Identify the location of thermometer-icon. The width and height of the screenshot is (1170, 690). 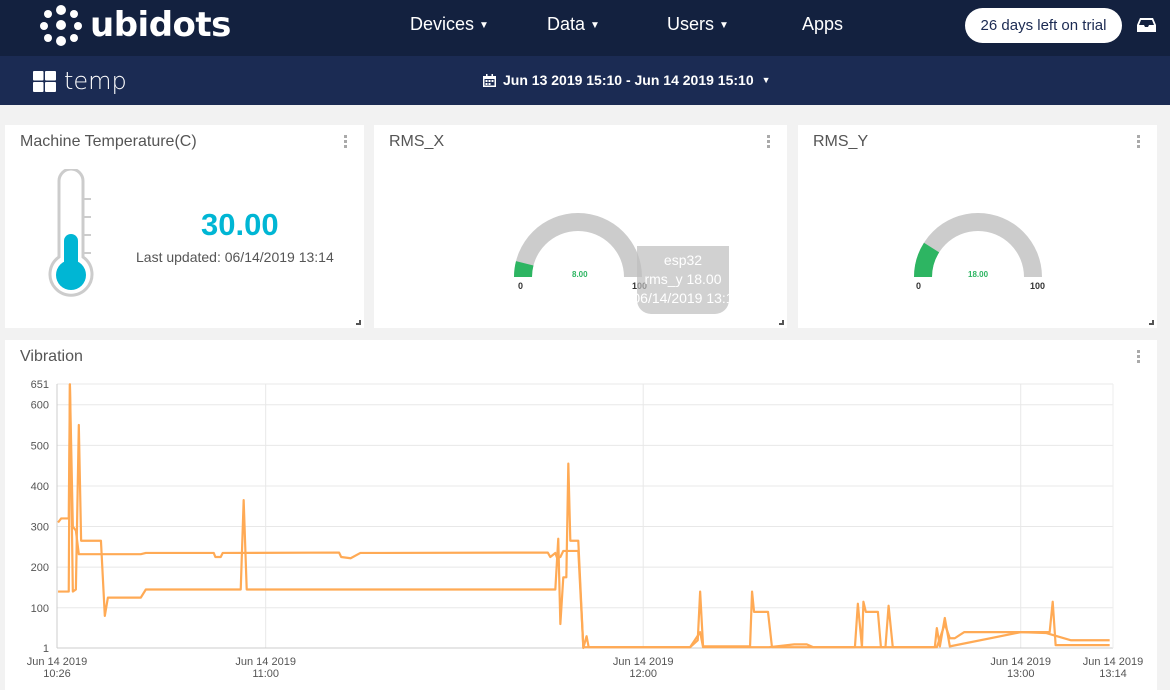
(71, 233).